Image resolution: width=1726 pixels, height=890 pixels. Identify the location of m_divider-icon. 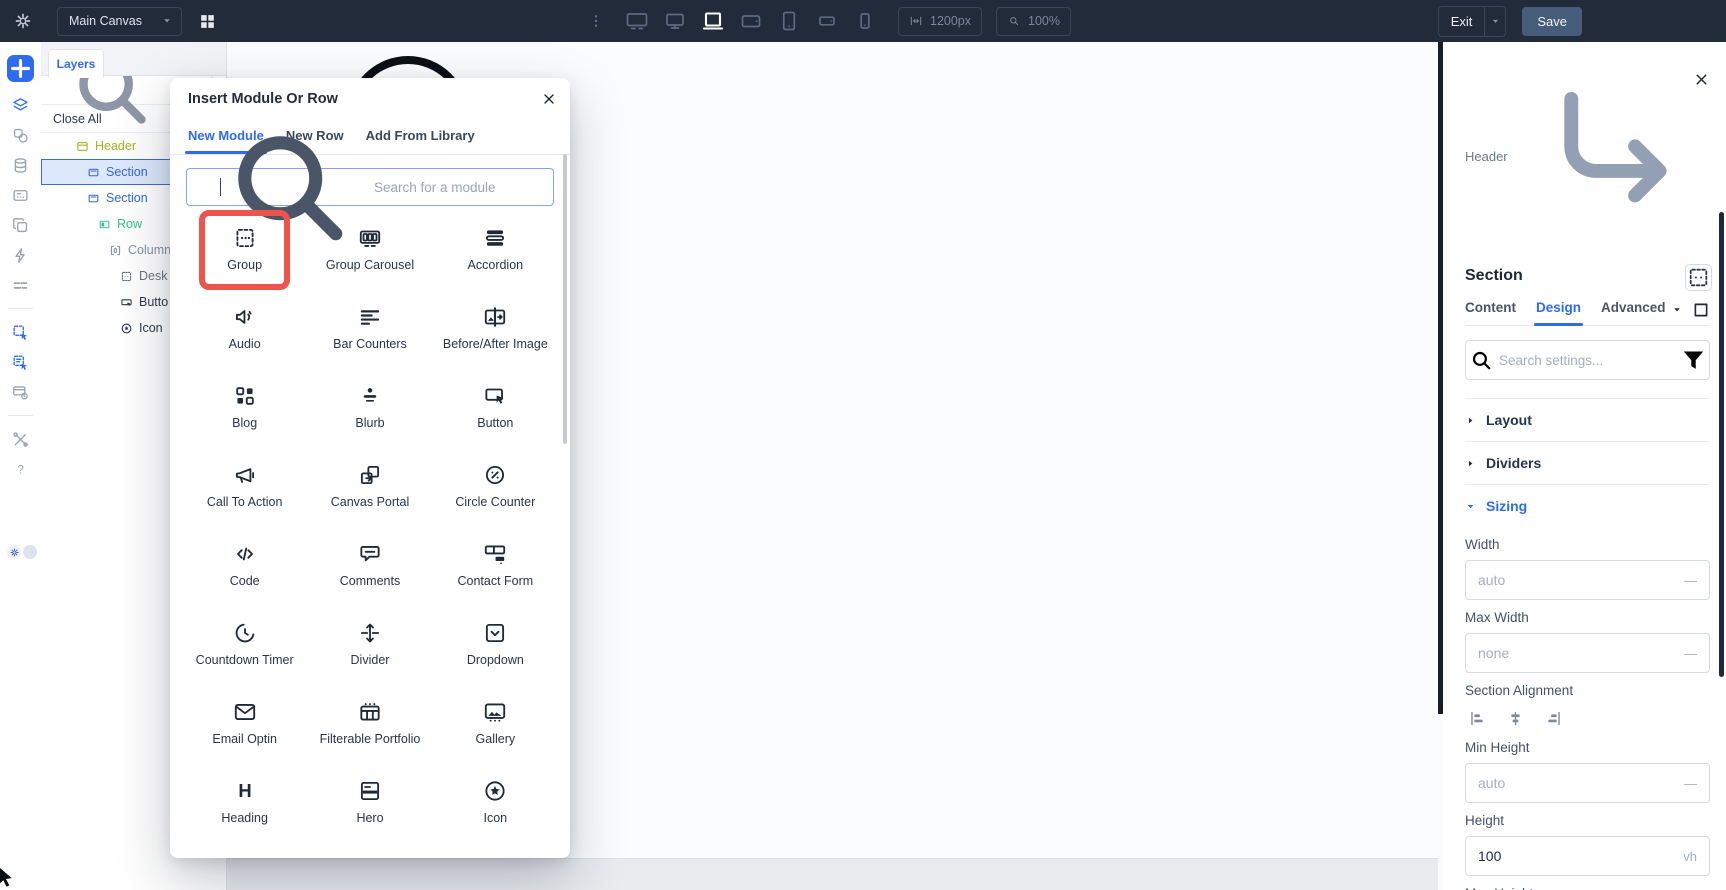
(370, 633).